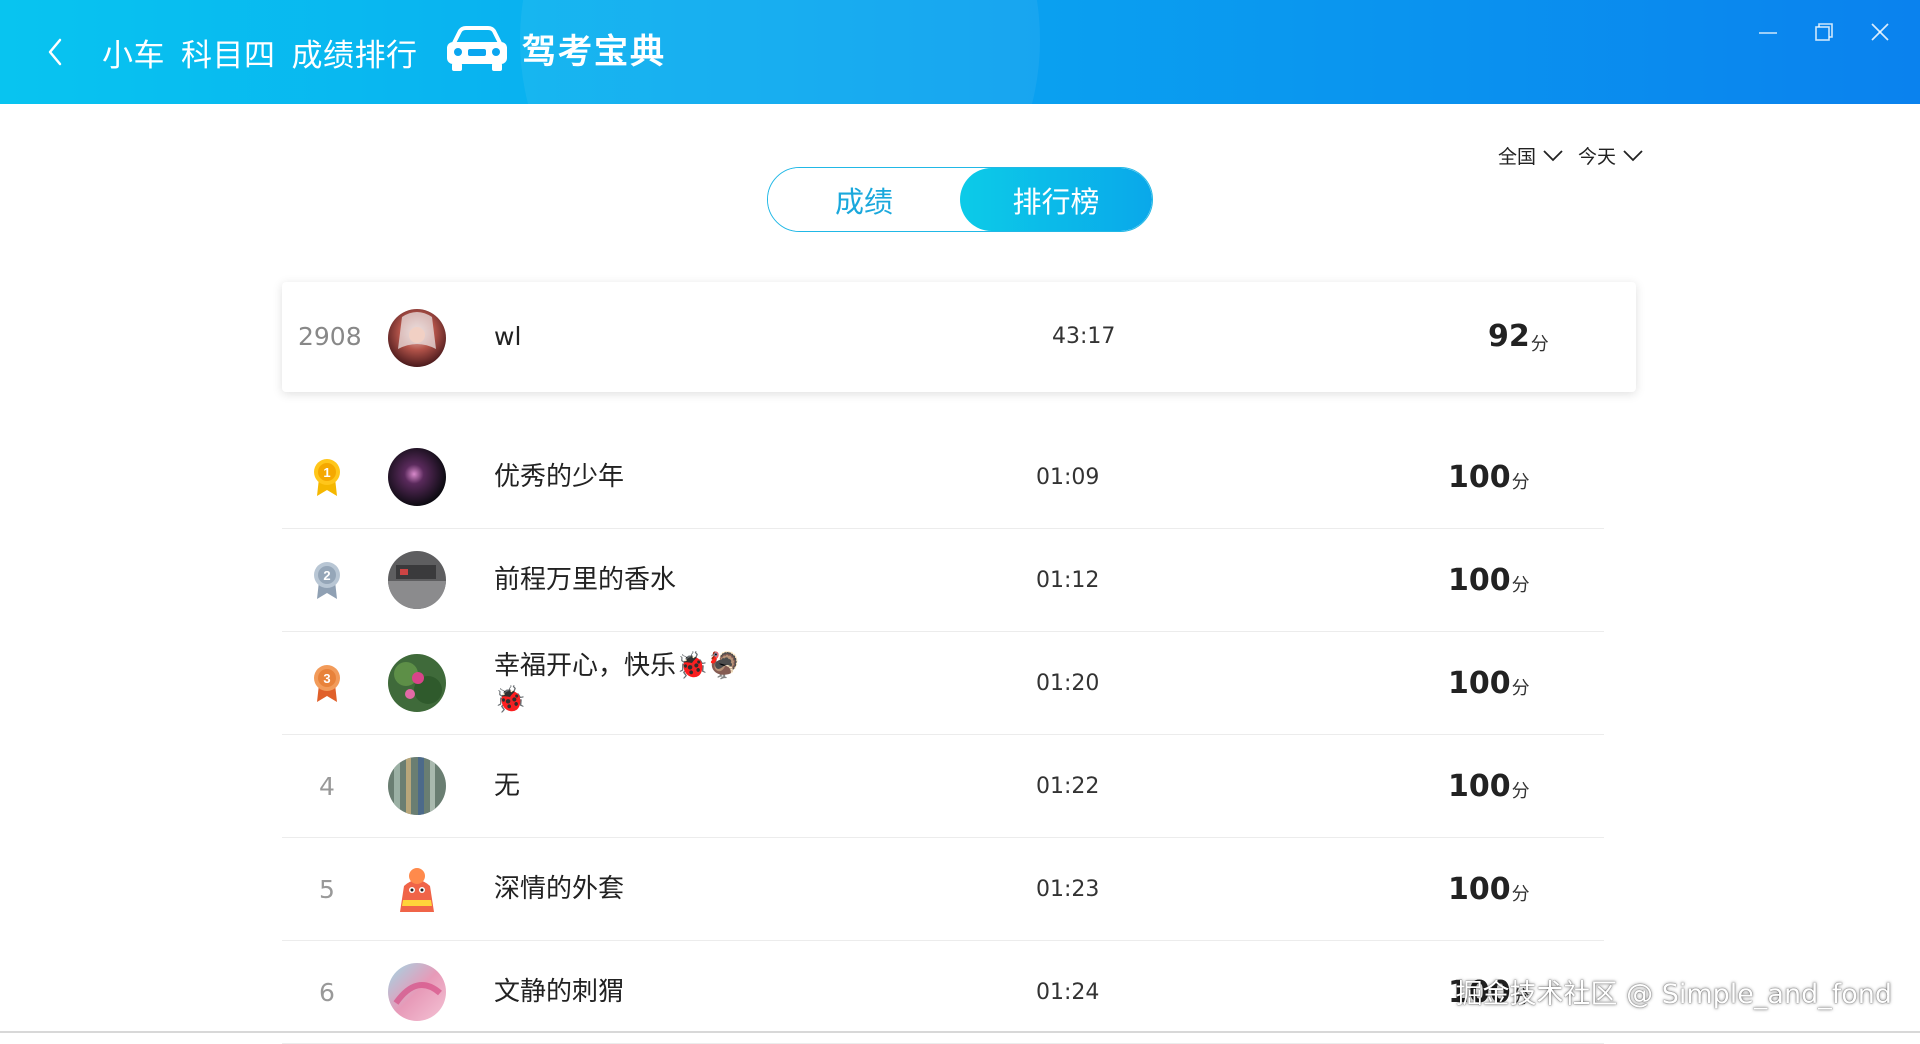  What do you see at coordinates (354, 56) in the screenshot?
I see `title-section: 成绩排行` at bounding box center [354, 56].